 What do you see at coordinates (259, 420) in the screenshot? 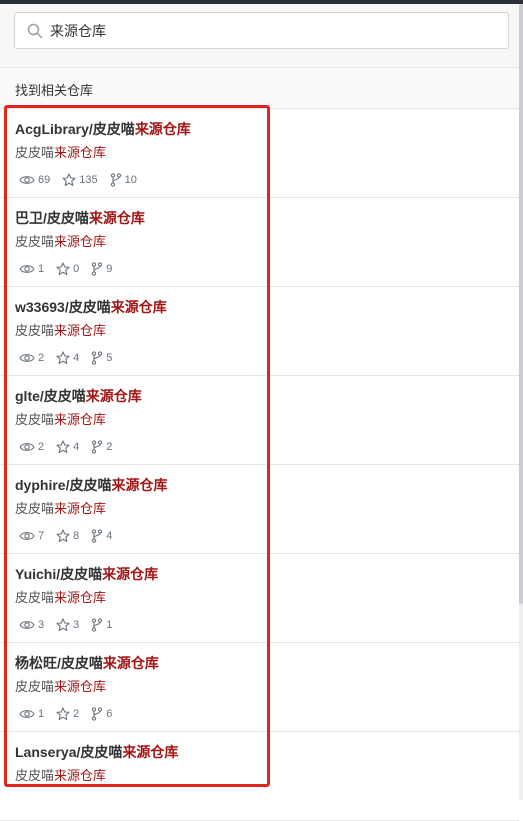
I see `list-item: glte/皮皮喵来源仓库 皮皮喵来源仓库 2 4 2` at bounding box center [259, 420].